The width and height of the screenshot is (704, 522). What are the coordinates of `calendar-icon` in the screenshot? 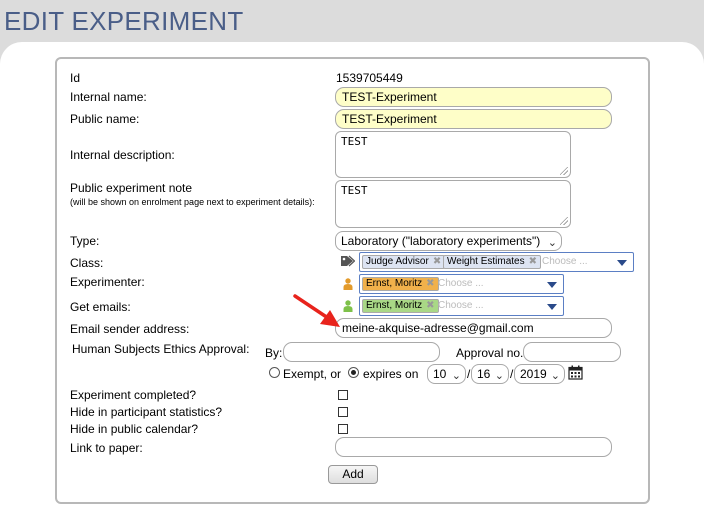 It's located at (575, 372).